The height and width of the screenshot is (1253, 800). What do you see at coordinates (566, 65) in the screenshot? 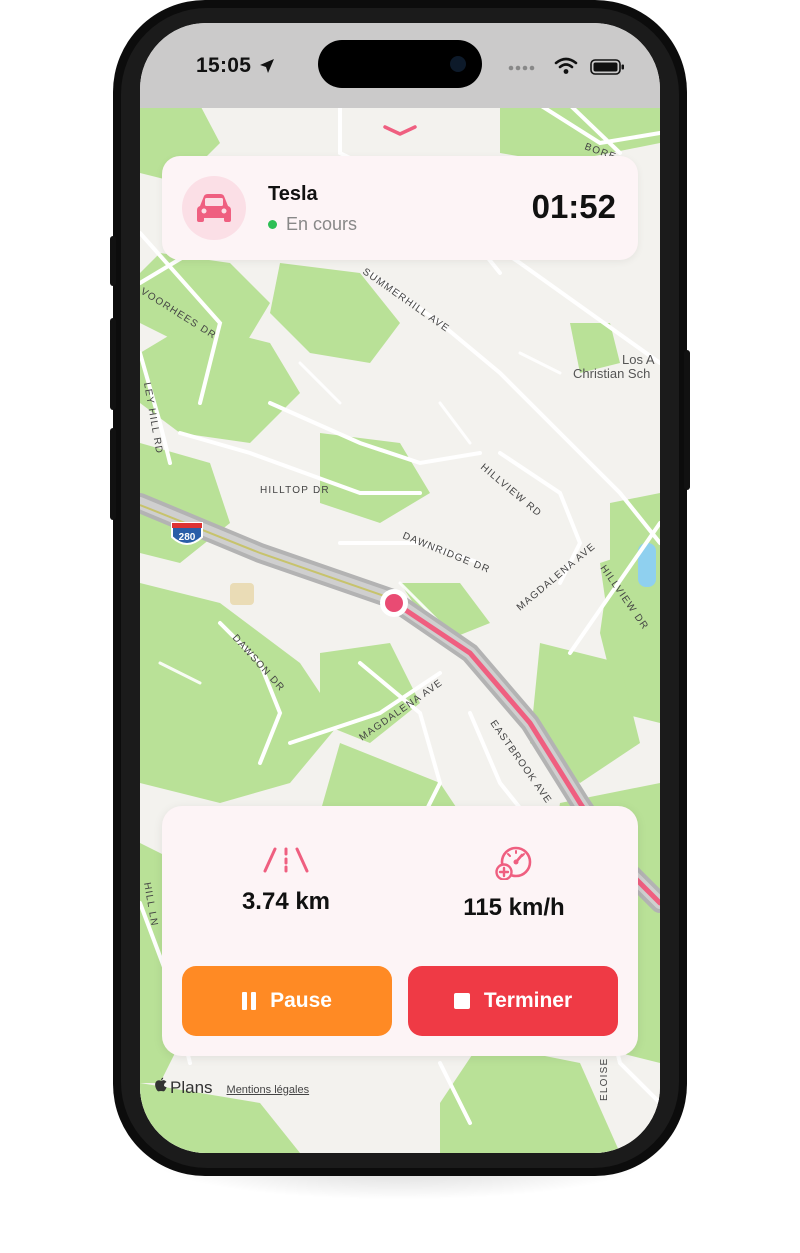
I see `wifi-icon` at bounding box center [566, 65].